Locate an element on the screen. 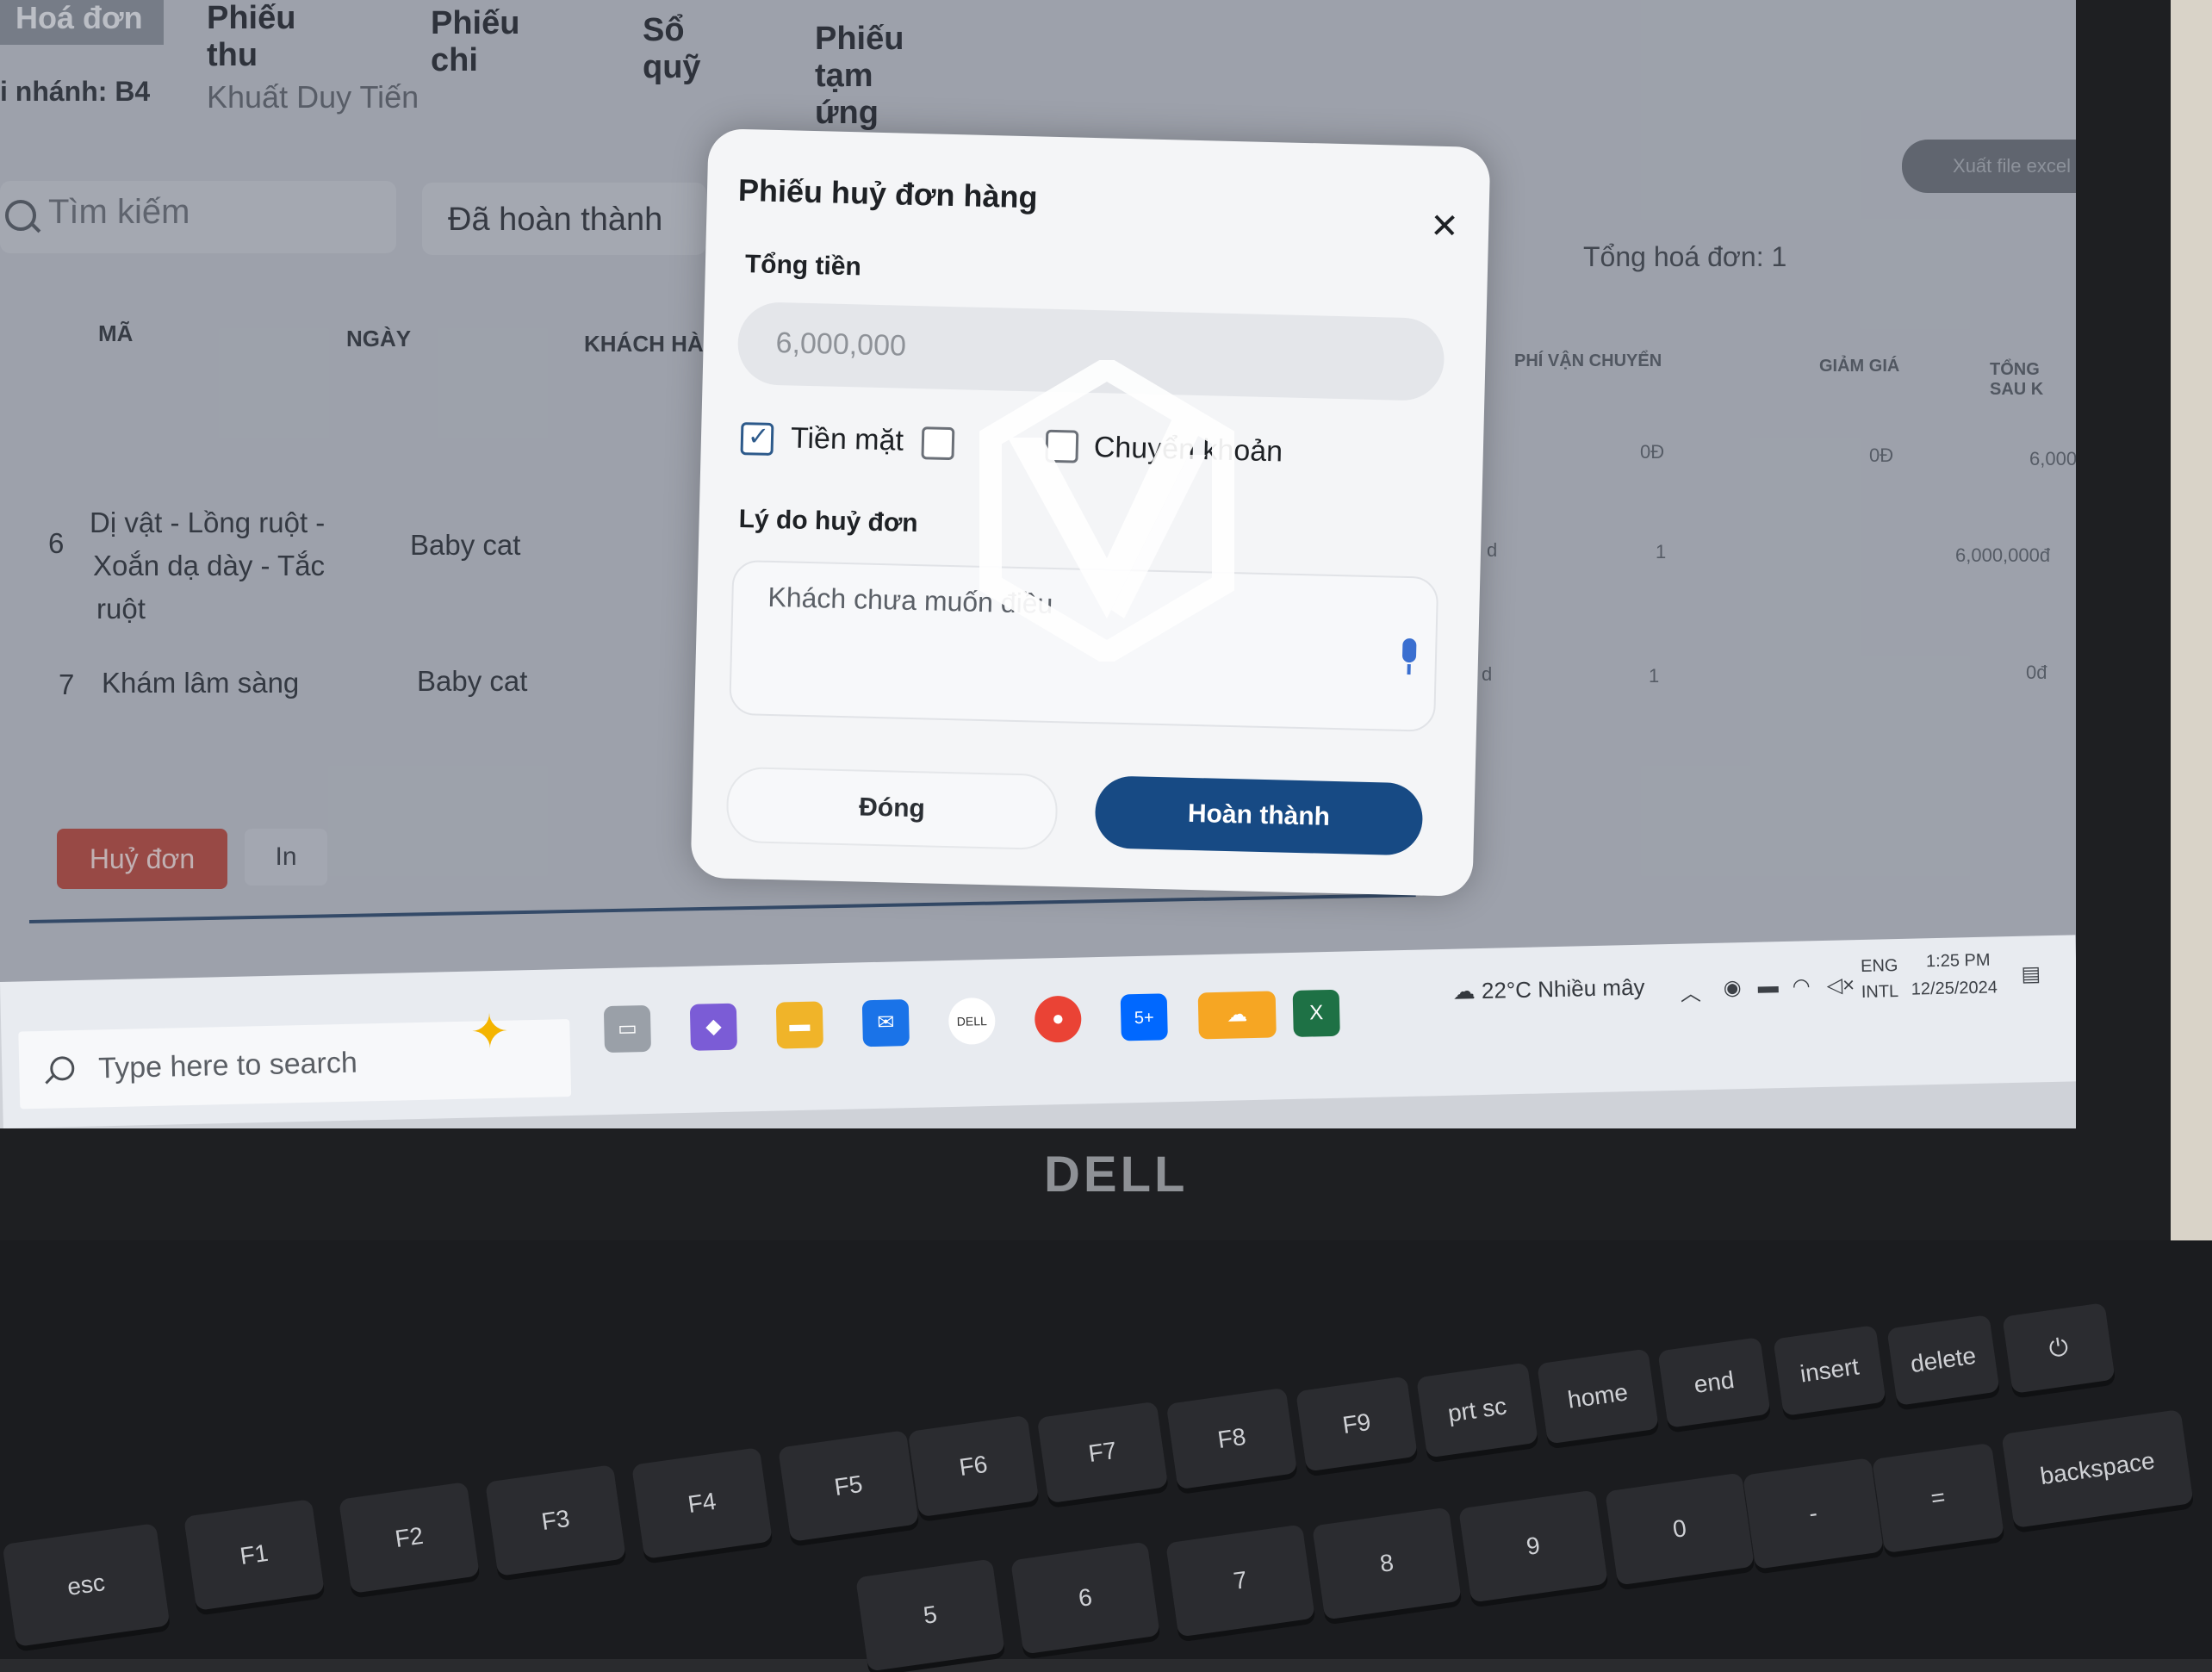 The width and height of the screenshot is (2212, 1672). key-f1: F1 is located at coordinates (254, 1555).